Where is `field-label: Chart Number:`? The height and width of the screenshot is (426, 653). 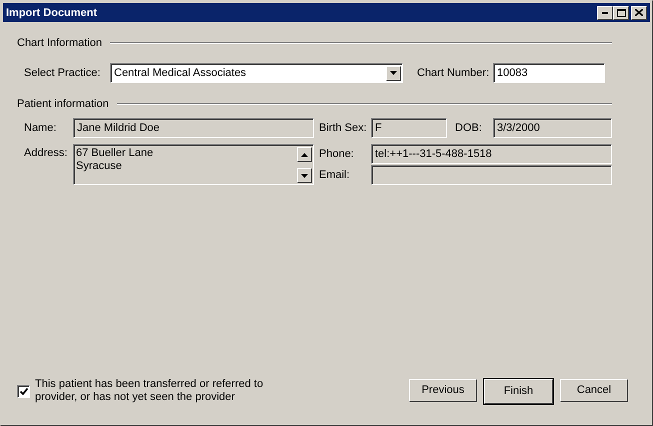
field-label: Chart Number: is located at coordinates (453, 73).